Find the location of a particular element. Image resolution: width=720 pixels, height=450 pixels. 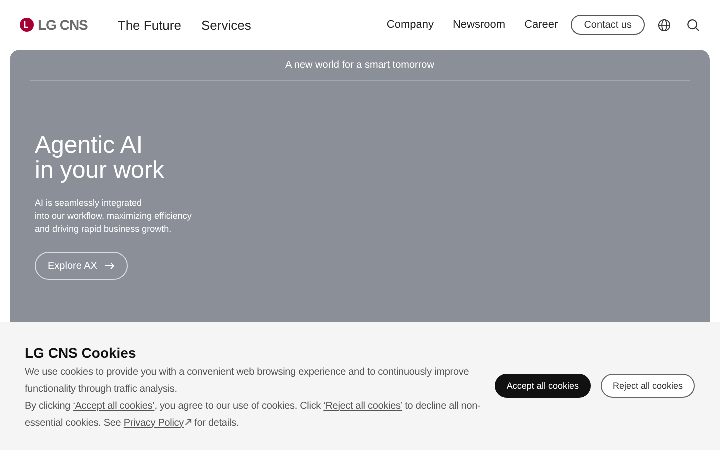

search-icon is located at coordinates (693, 25).